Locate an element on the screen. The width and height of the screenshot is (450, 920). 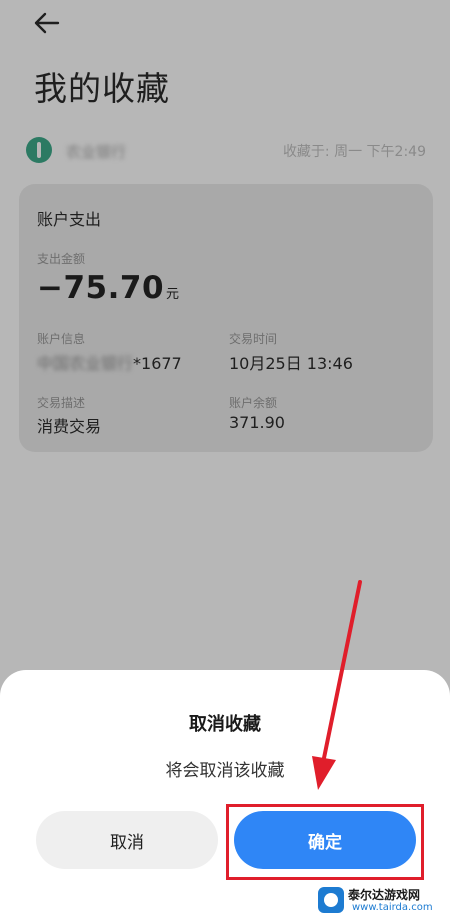
bank-logo-icon is located at coordinates (39, 150).